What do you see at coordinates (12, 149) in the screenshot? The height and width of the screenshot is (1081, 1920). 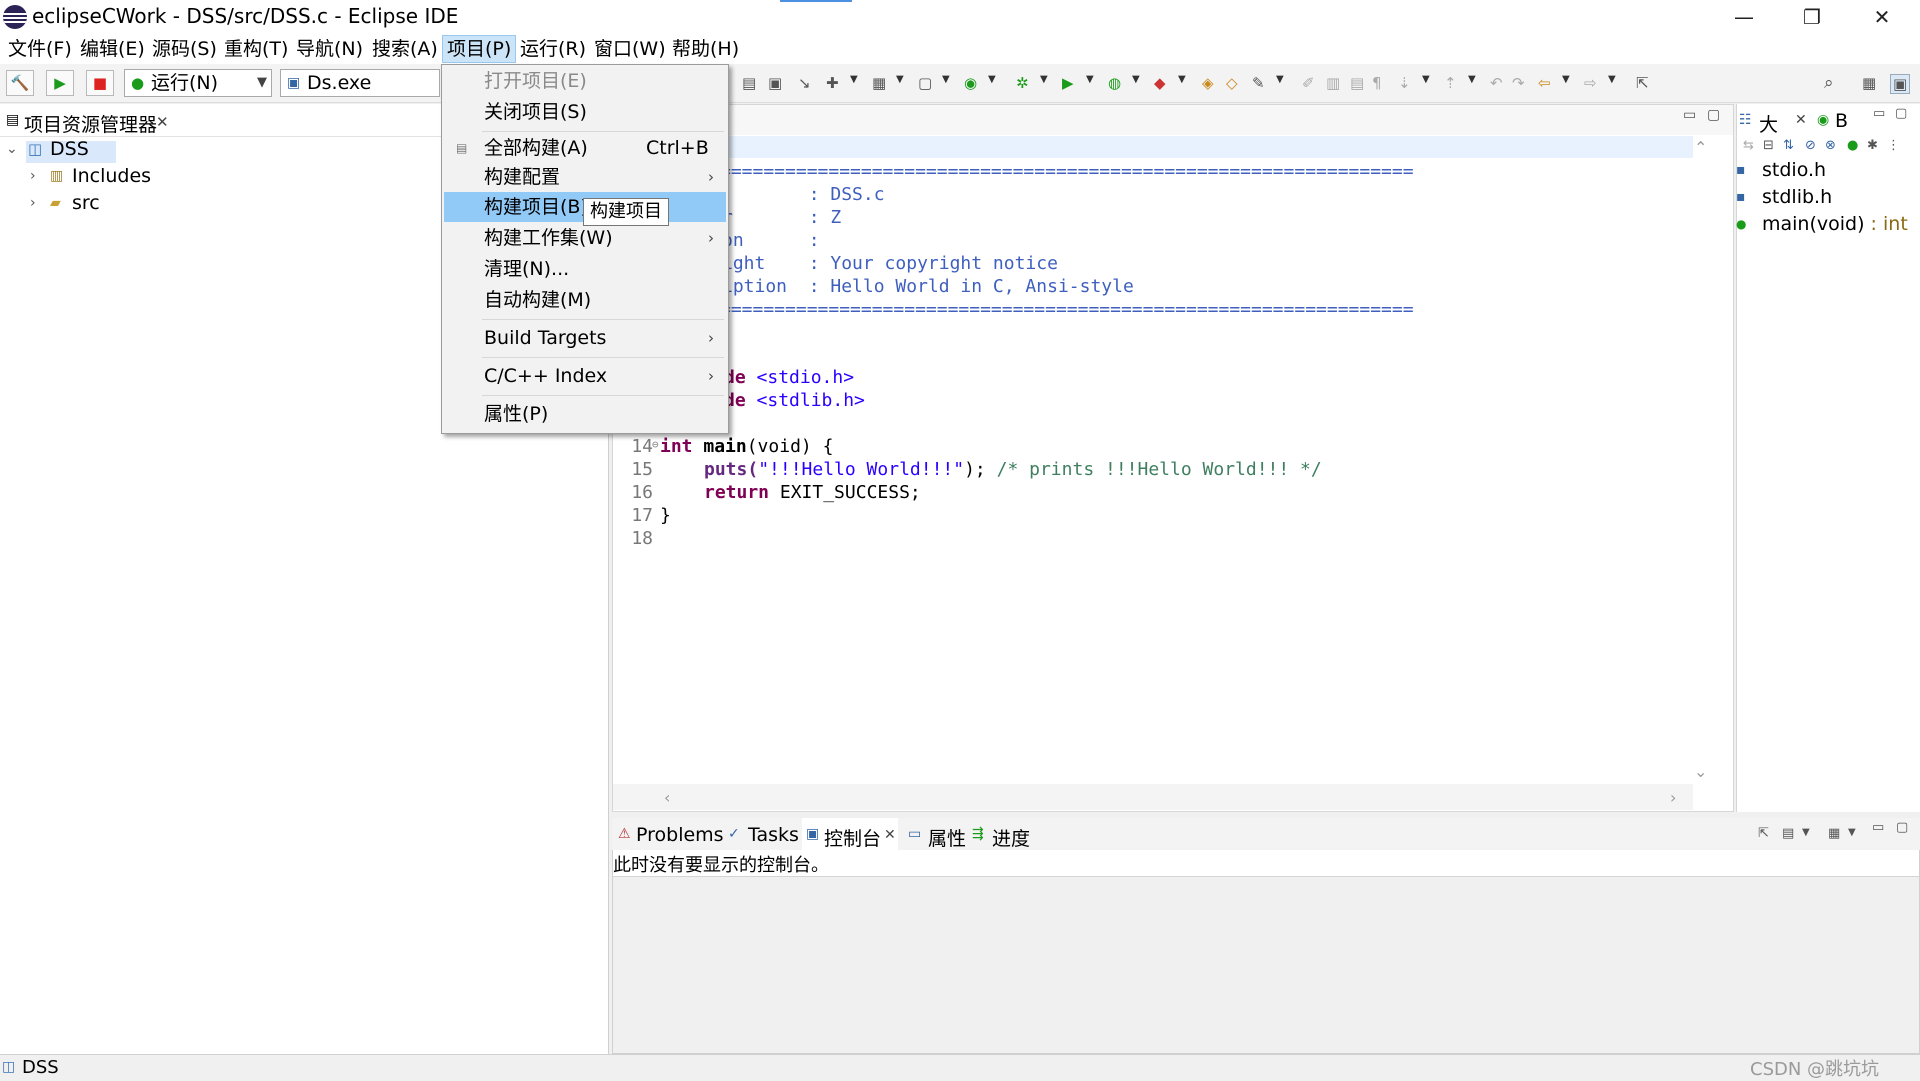 I see `chevron-down-icon: ⌄` at bounding box center [12, 149].